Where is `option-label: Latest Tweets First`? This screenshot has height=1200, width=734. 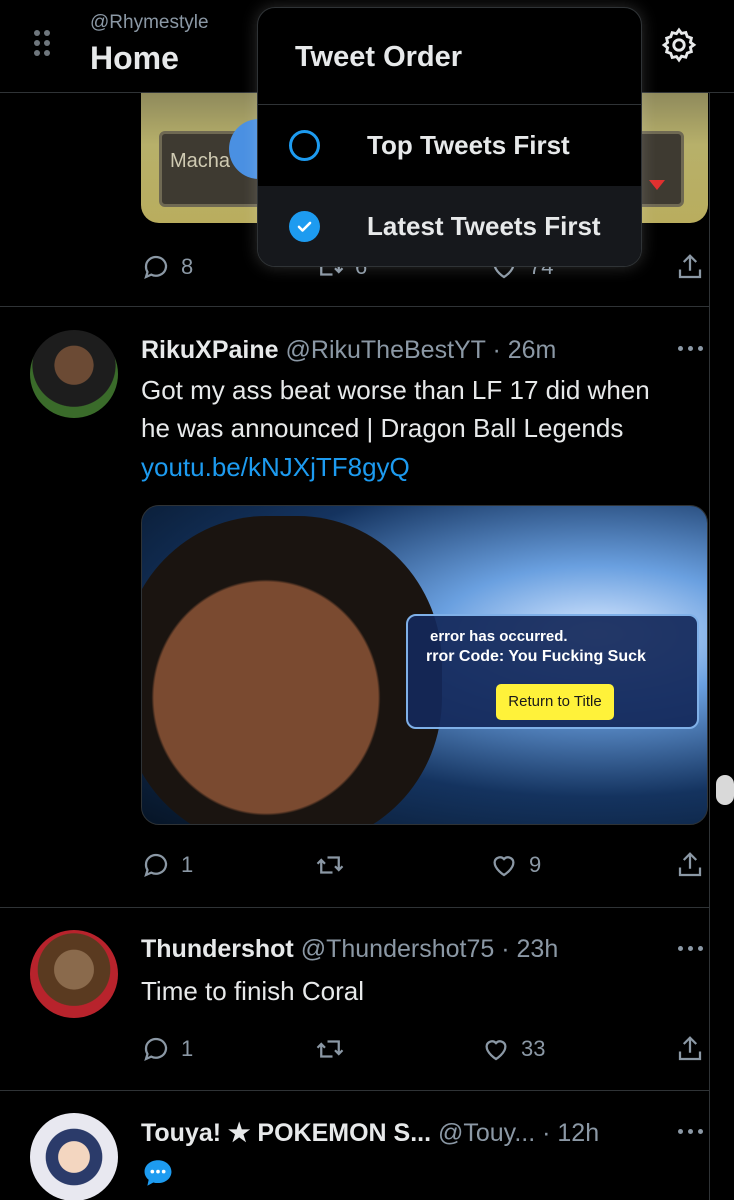
option-label: Latest Tweets First is located at coordinates (484, 226).